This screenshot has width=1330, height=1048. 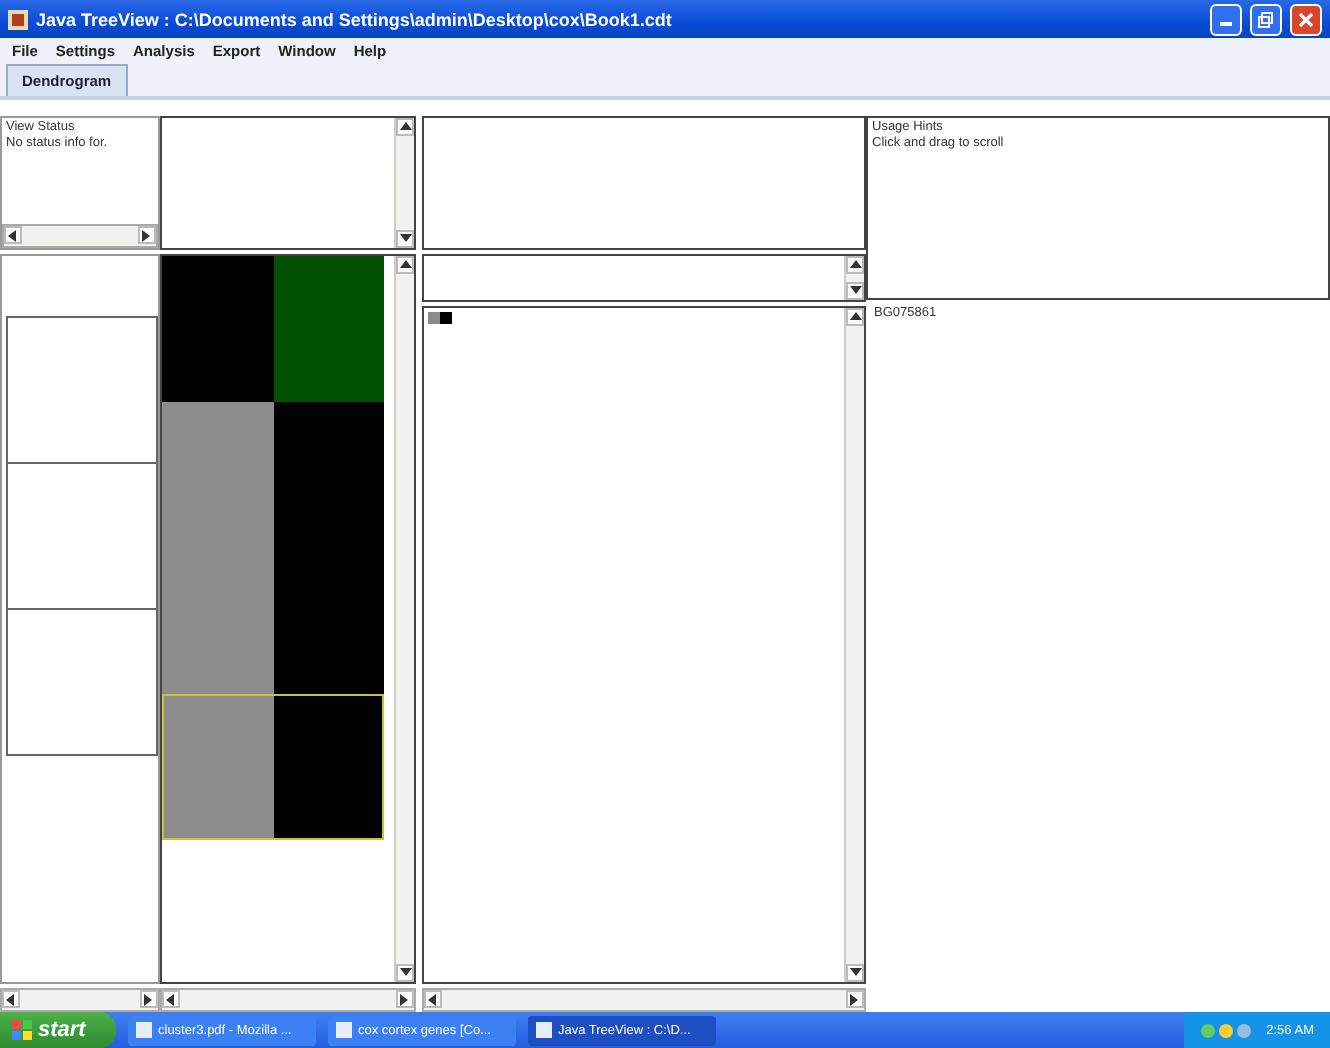 I want to click on minimize-icon, so click(x=1226, y=24).